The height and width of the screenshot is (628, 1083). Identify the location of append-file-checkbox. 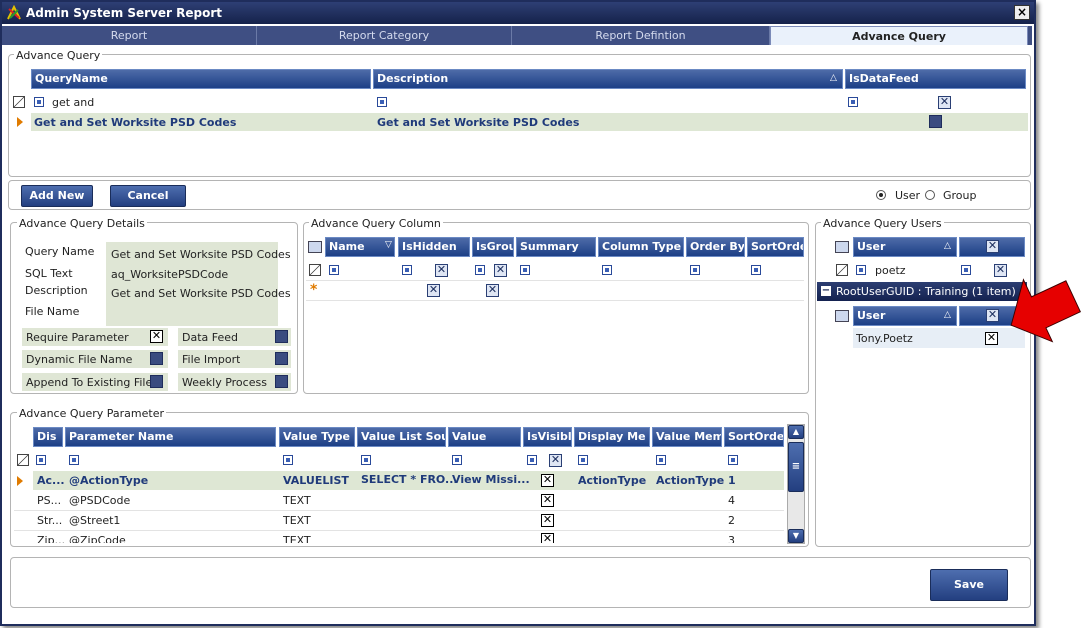
(156, 381).